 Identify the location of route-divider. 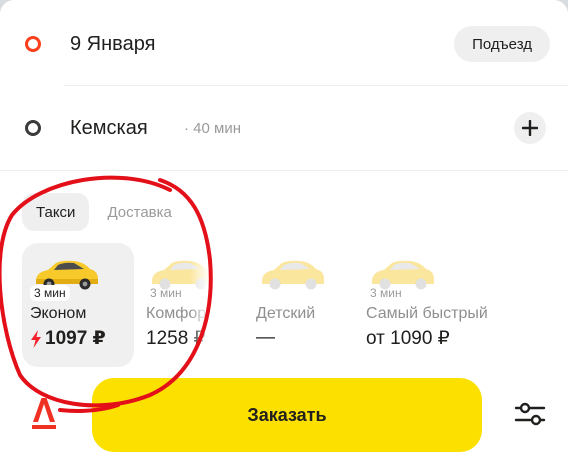
(316, 85).